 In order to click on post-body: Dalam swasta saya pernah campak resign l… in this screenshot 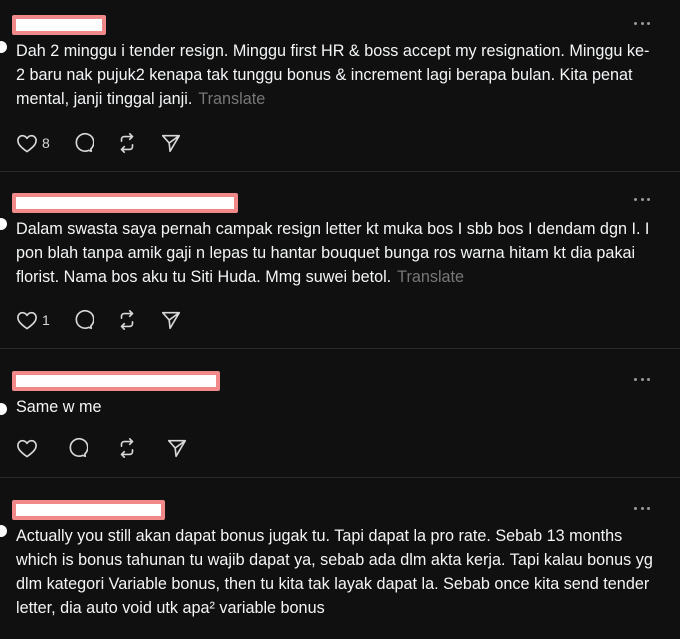, I will do `click(333, 253)`.